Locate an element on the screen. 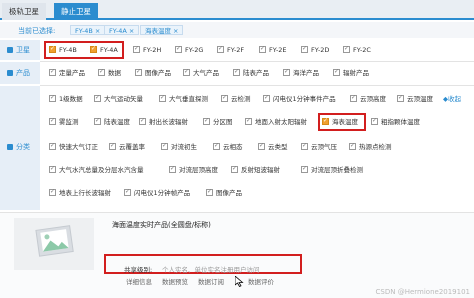  checkbox-cat-1-2: 射出长波辐射 is located at coordinates (163, 121).